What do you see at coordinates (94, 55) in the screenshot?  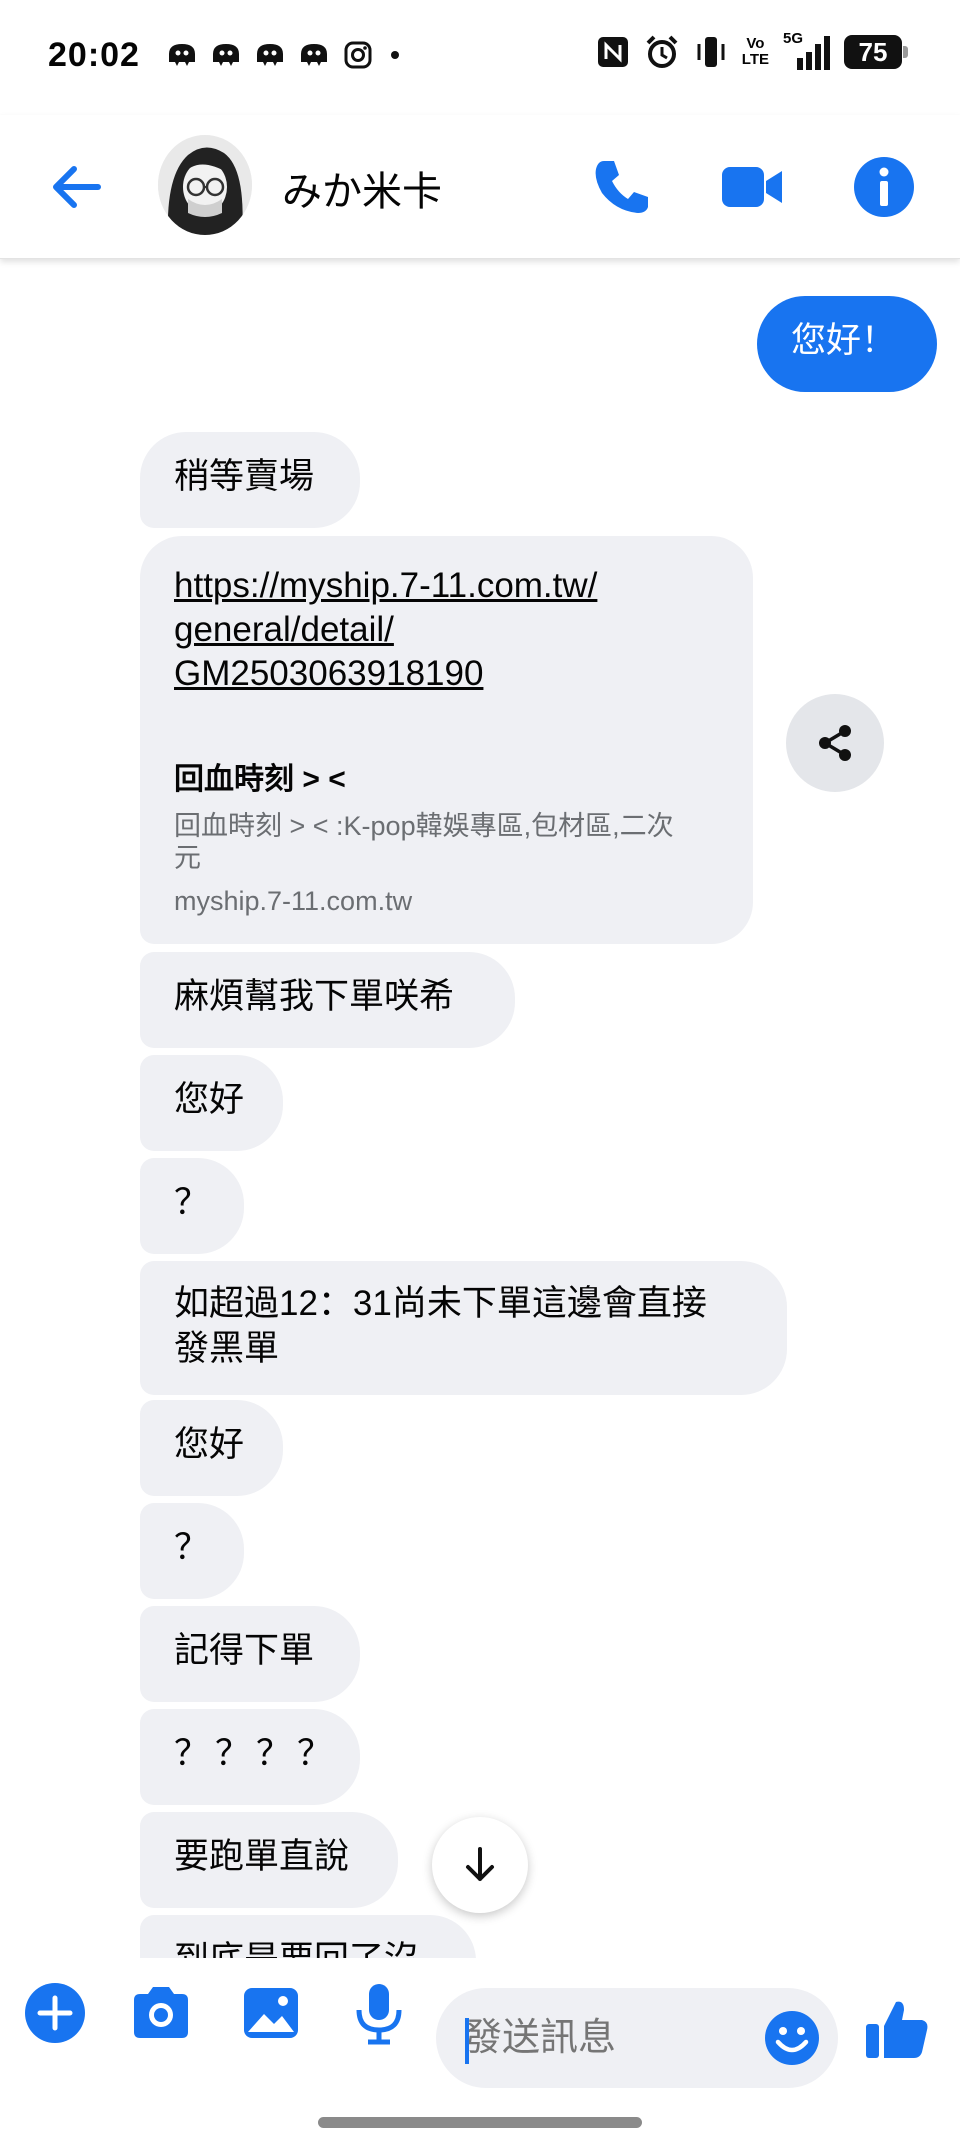 I see `status-time: 20:02` at bounding box center [94, 55].